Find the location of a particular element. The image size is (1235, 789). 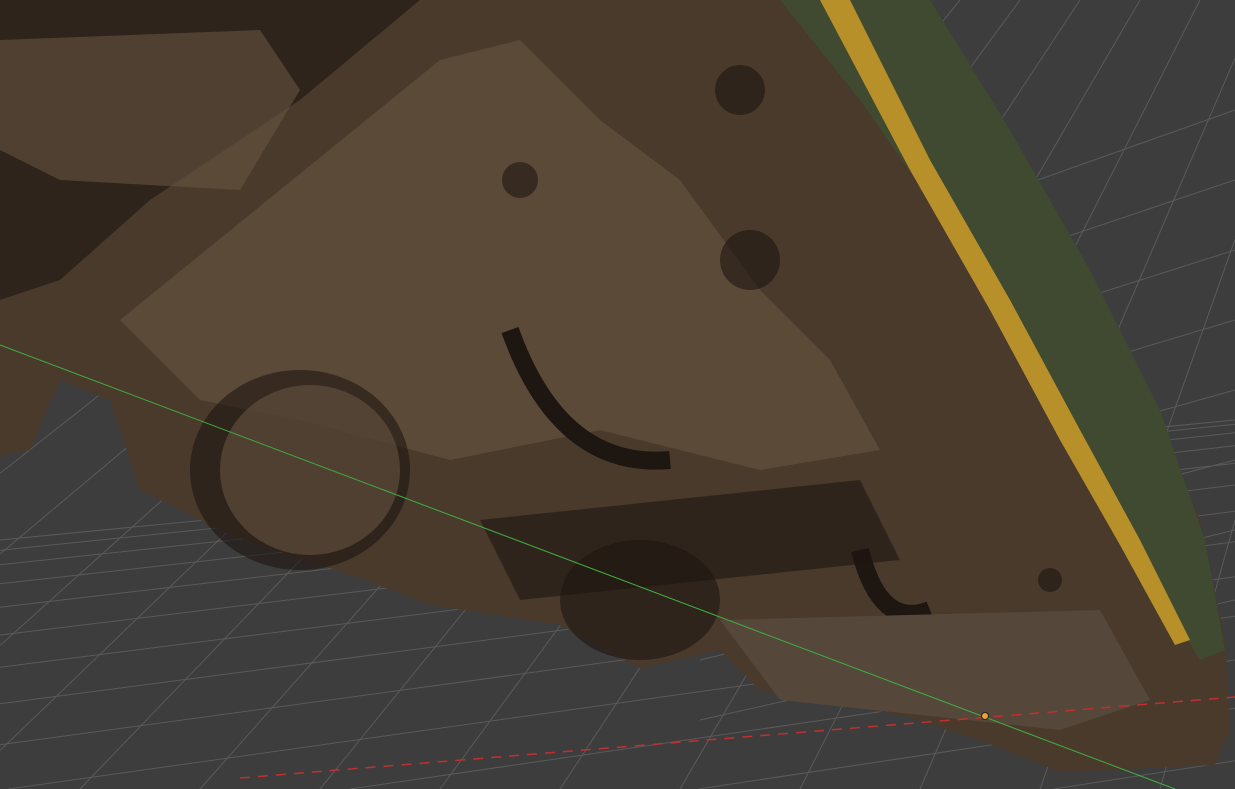

object-origin is located at coordinates (985, 716).